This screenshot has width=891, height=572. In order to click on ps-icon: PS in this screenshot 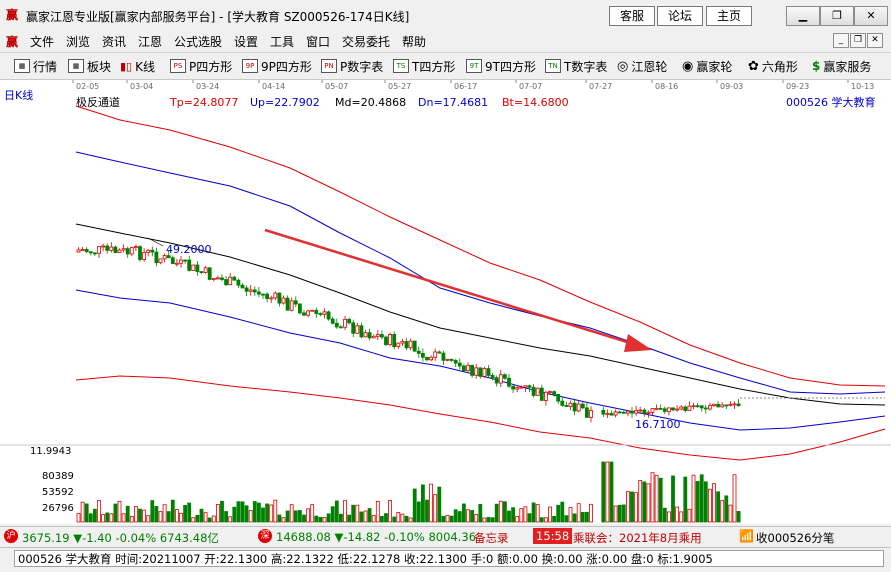, I will do `click(178, 66)`.